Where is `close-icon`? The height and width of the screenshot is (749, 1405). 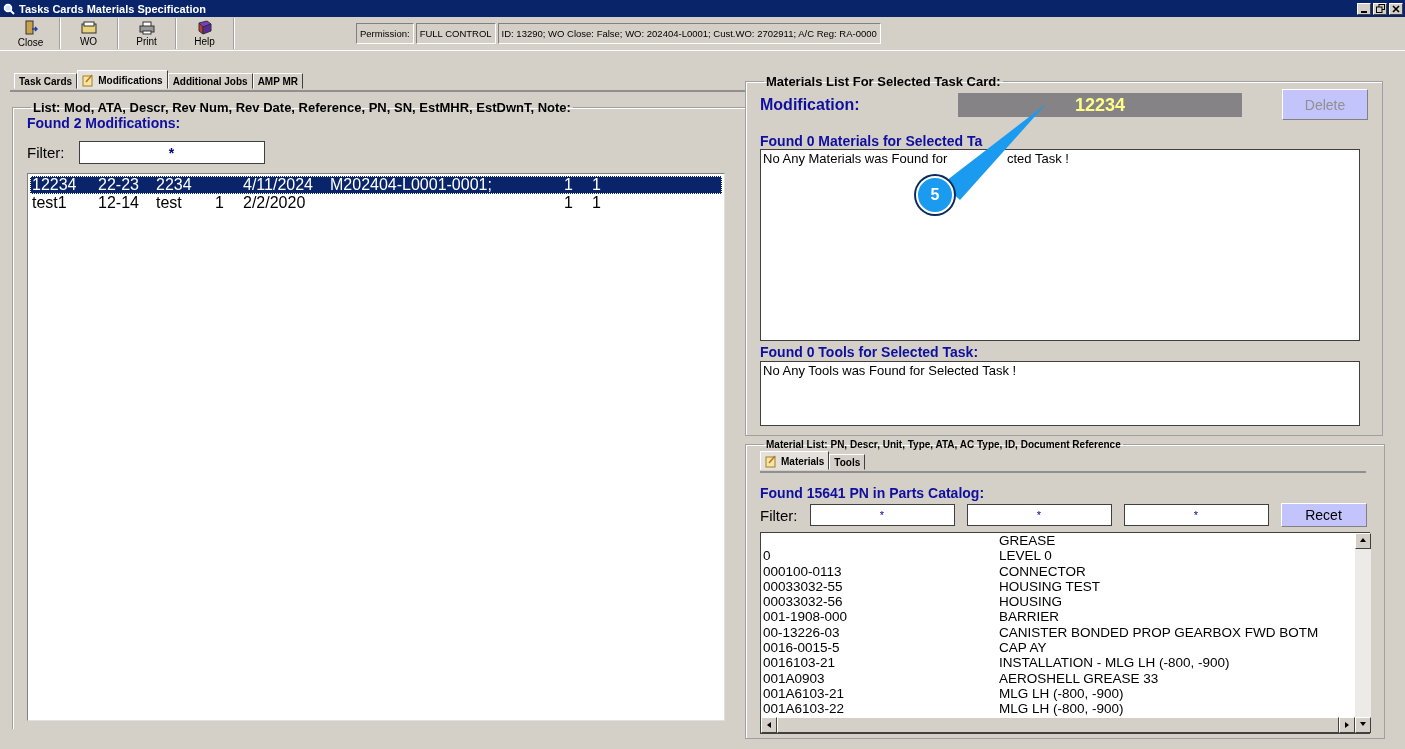 close-icon is located at coordinates (1396, 8).